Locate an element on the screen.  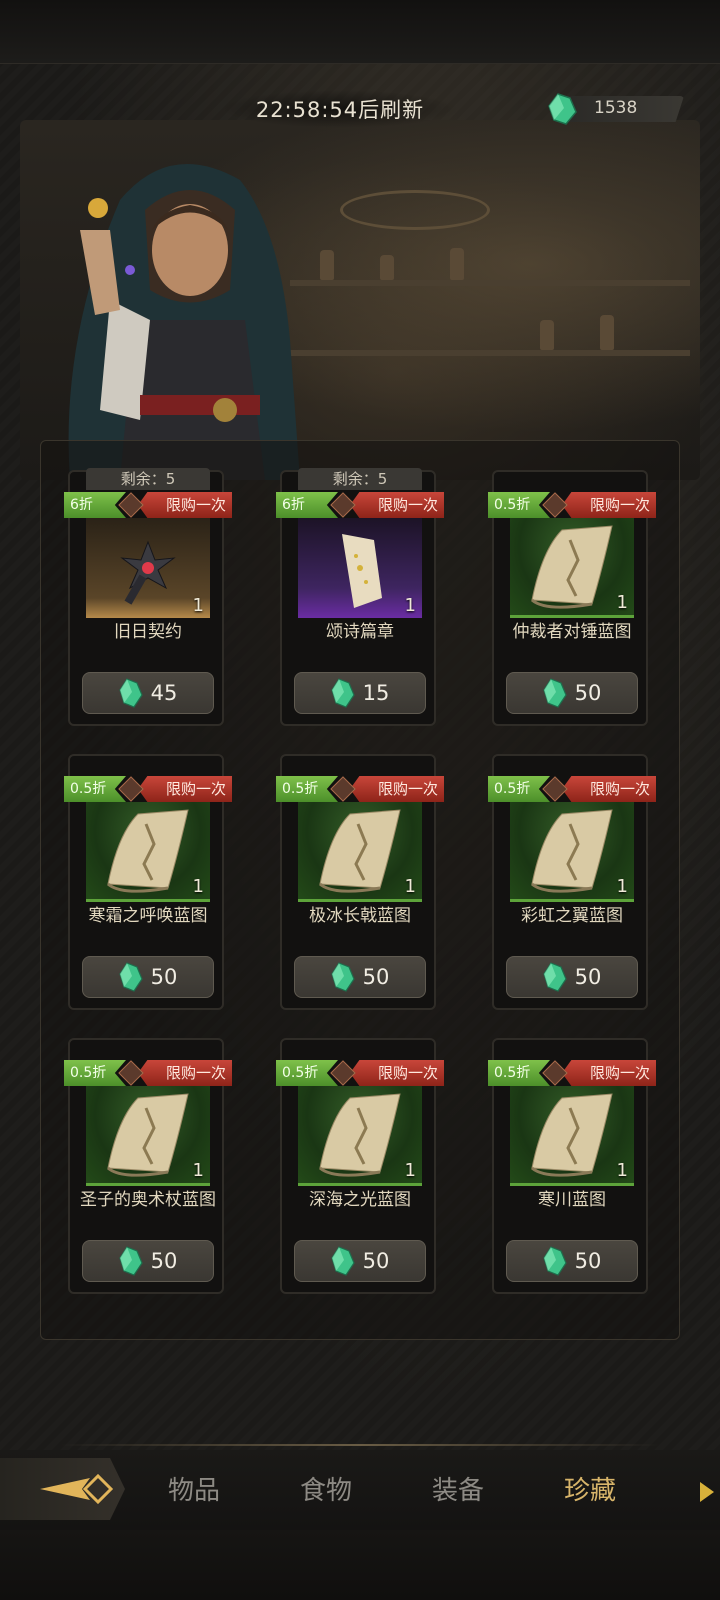
shop-item-card: 0.5折 限购一次 1 彩虹之翼蓝图 50 is located at coordinates (572, 882).